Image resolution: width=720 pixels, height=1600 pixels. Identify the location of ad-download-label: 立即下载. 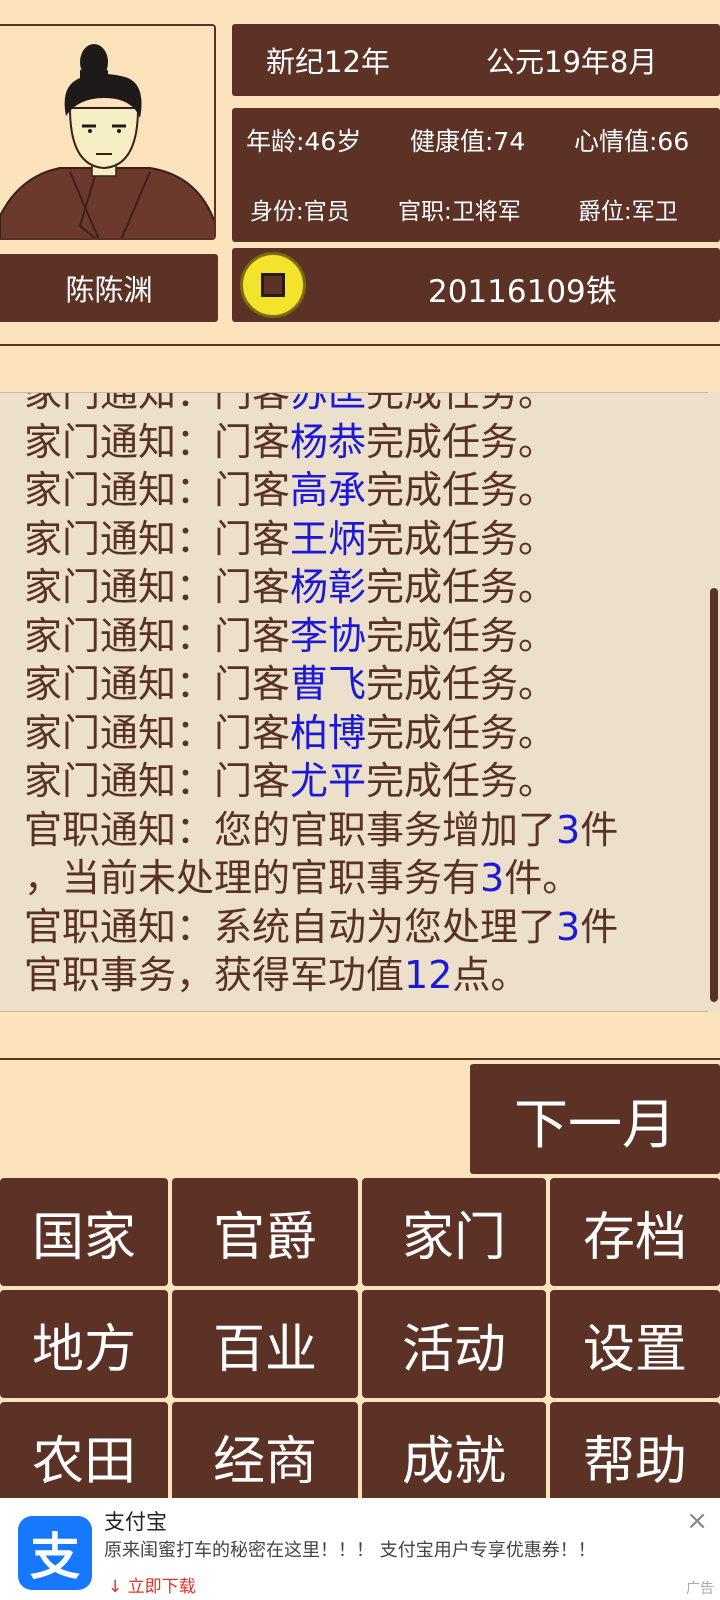
(161, 1587).